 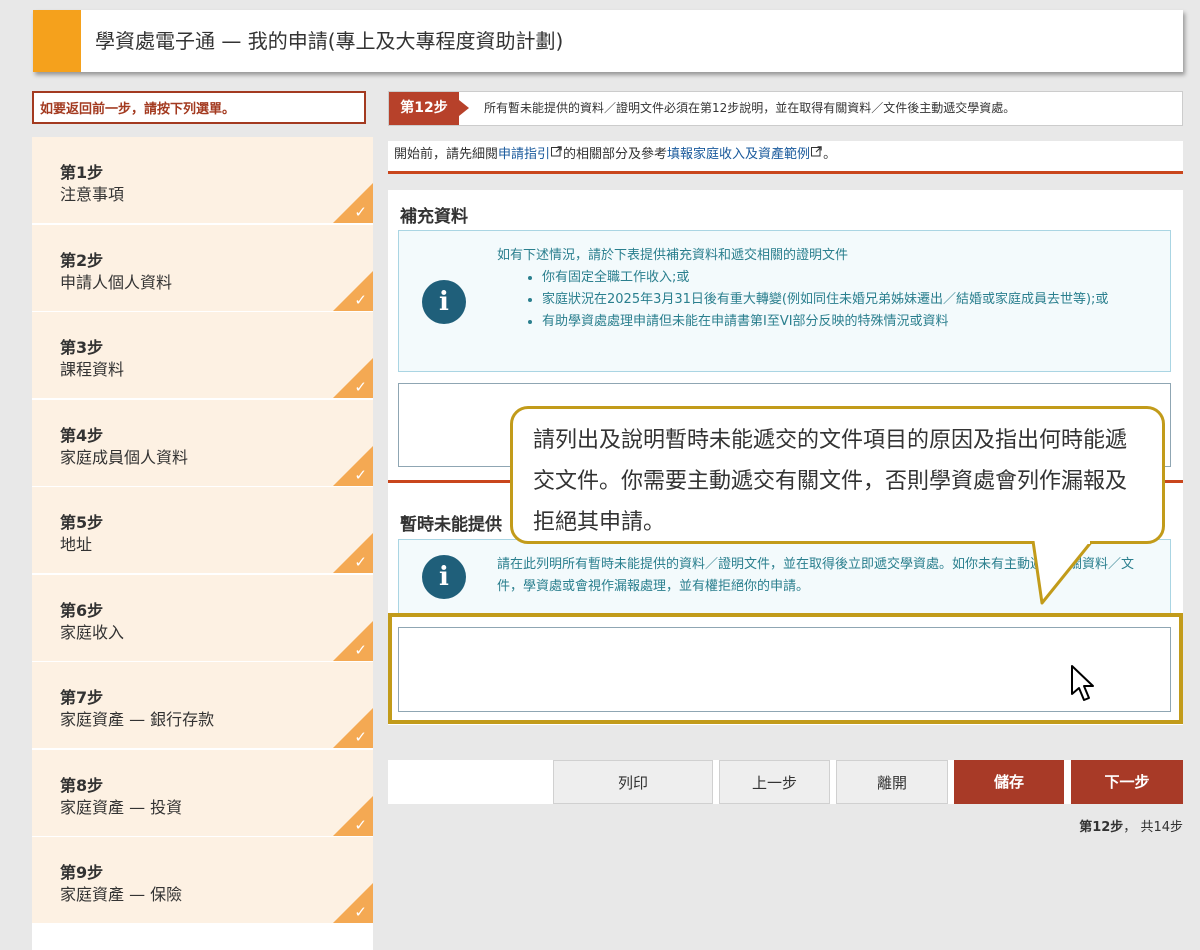 I want to click on textarea-highlight, so click(x=785, y=668).